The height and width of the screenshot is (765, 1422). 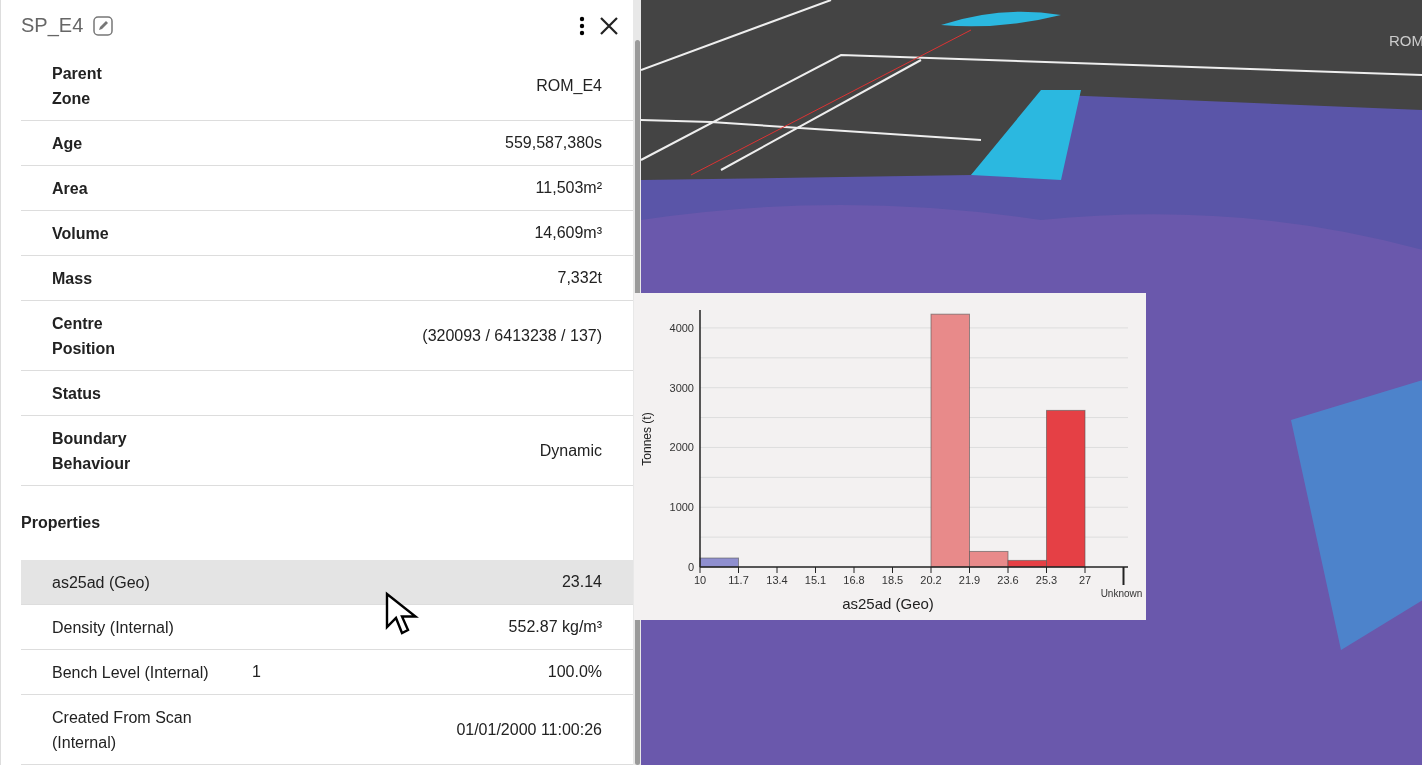 What do you see at coordinates (1085, 580) in the screenshot?
I see `x-tick-label: 27` at bounding box center [1085, 580].